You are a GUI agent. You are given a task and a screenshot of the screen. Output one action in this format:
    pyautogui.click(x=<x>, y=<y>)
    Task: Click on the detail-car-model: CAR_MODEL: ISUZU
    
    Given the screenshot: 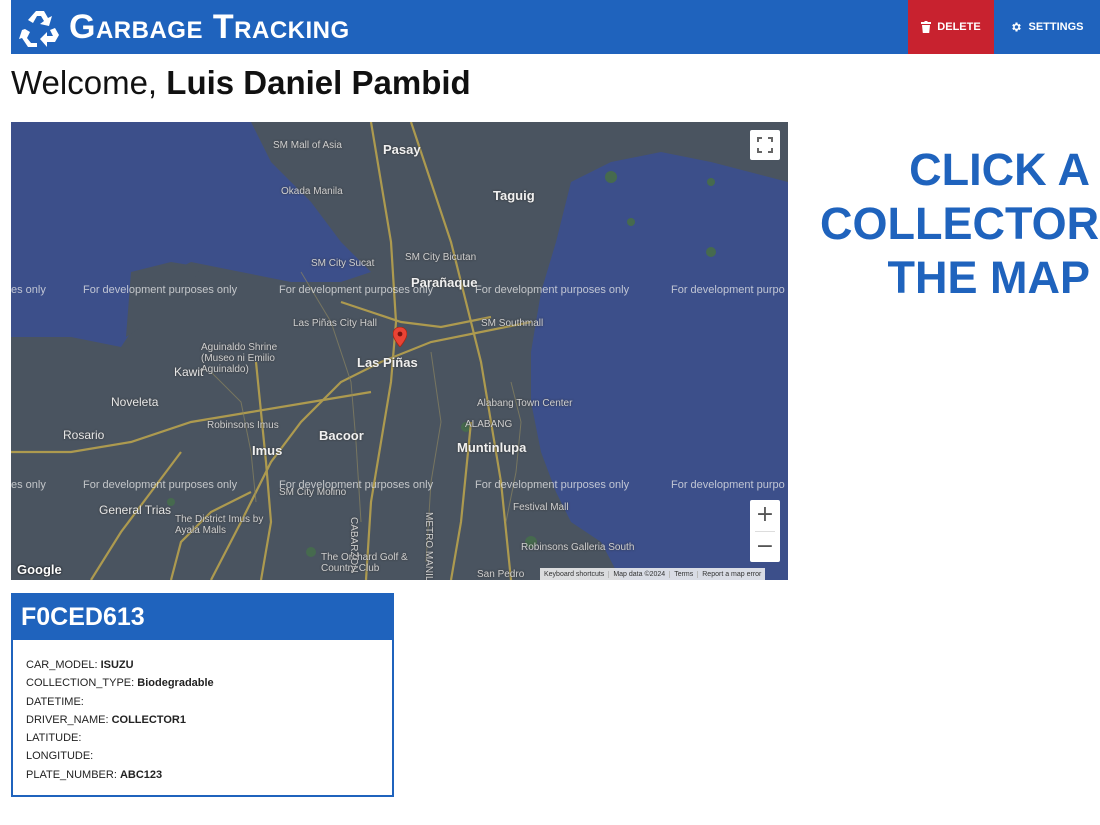 What is the action you would take?
    pyautogui.click(x=120, y=665)
    